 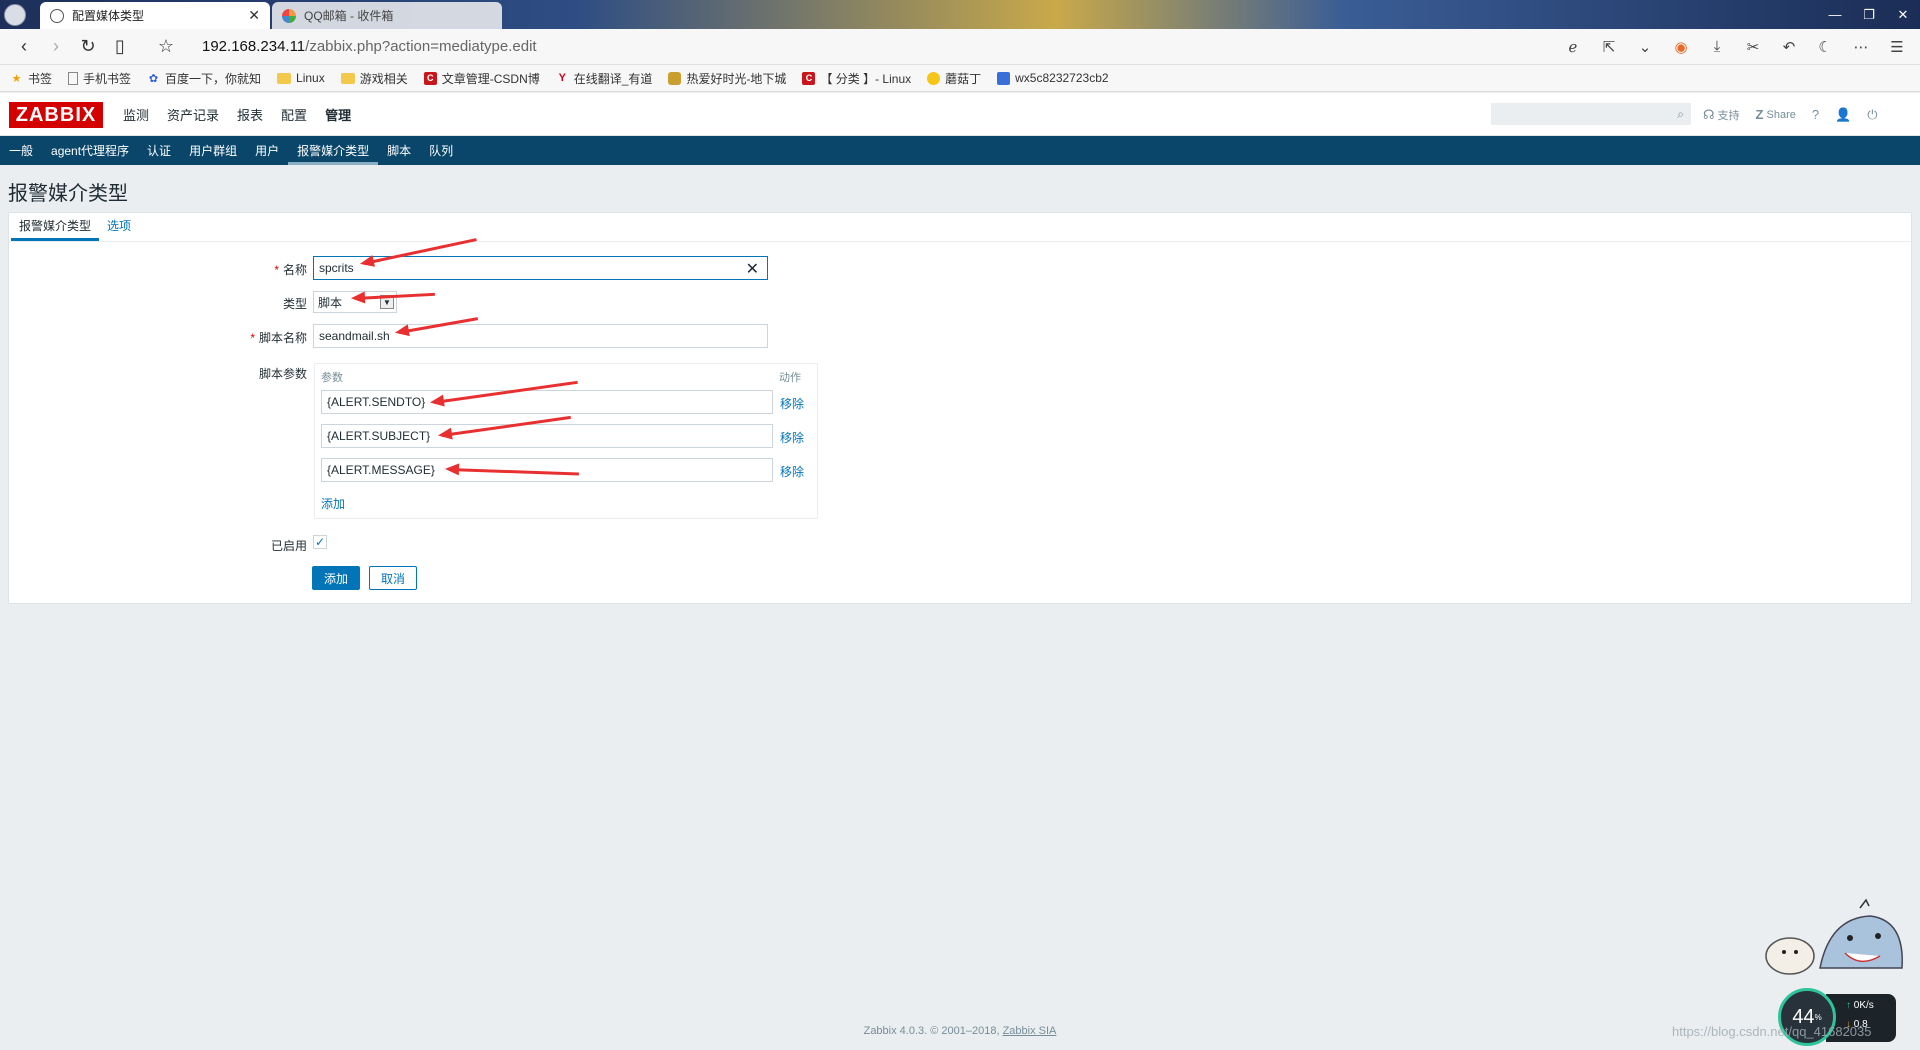 What do you see at coordinates (336, 578) in the screenshot?
I see `add-button: 添加` at bounding box center [336, 578].